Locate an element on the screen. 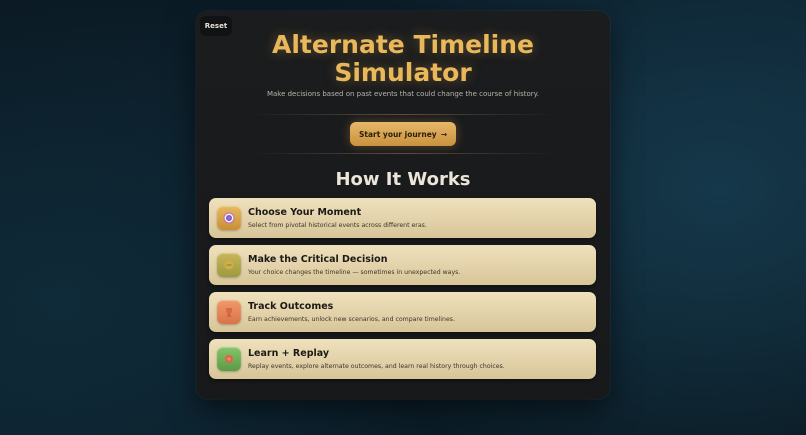 This screenshot has width=806, height=435. step-title: Make the Critical Decision is located at coordinates (318, 259).